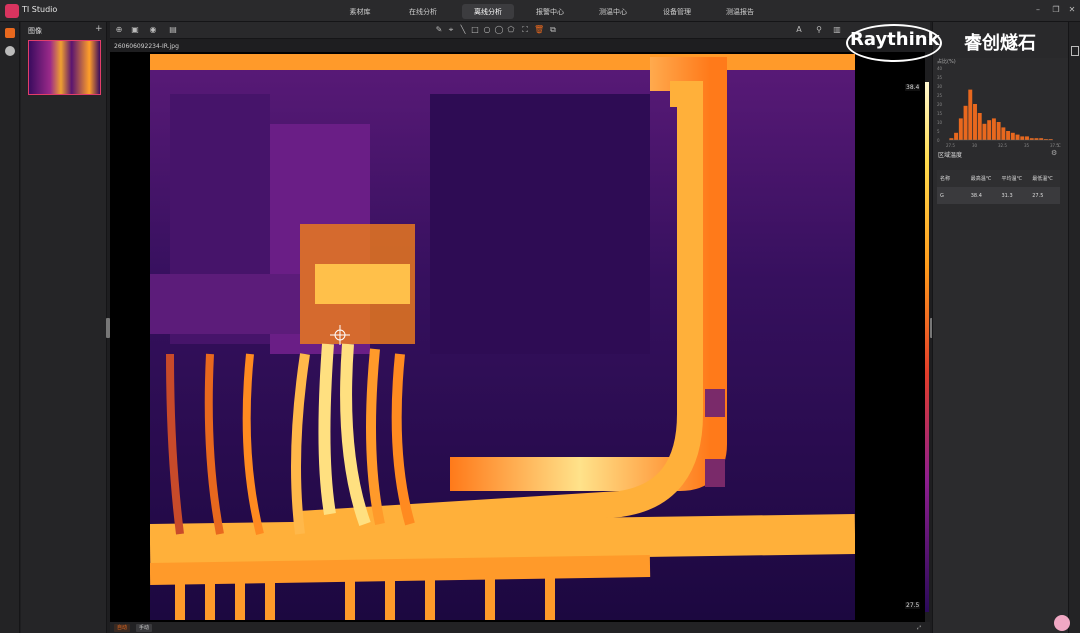 The image size is (1080, 633). Describe the element at coordinates (463, 30) in the screenshot. I see `line-tool-icon: ╲` at that location.